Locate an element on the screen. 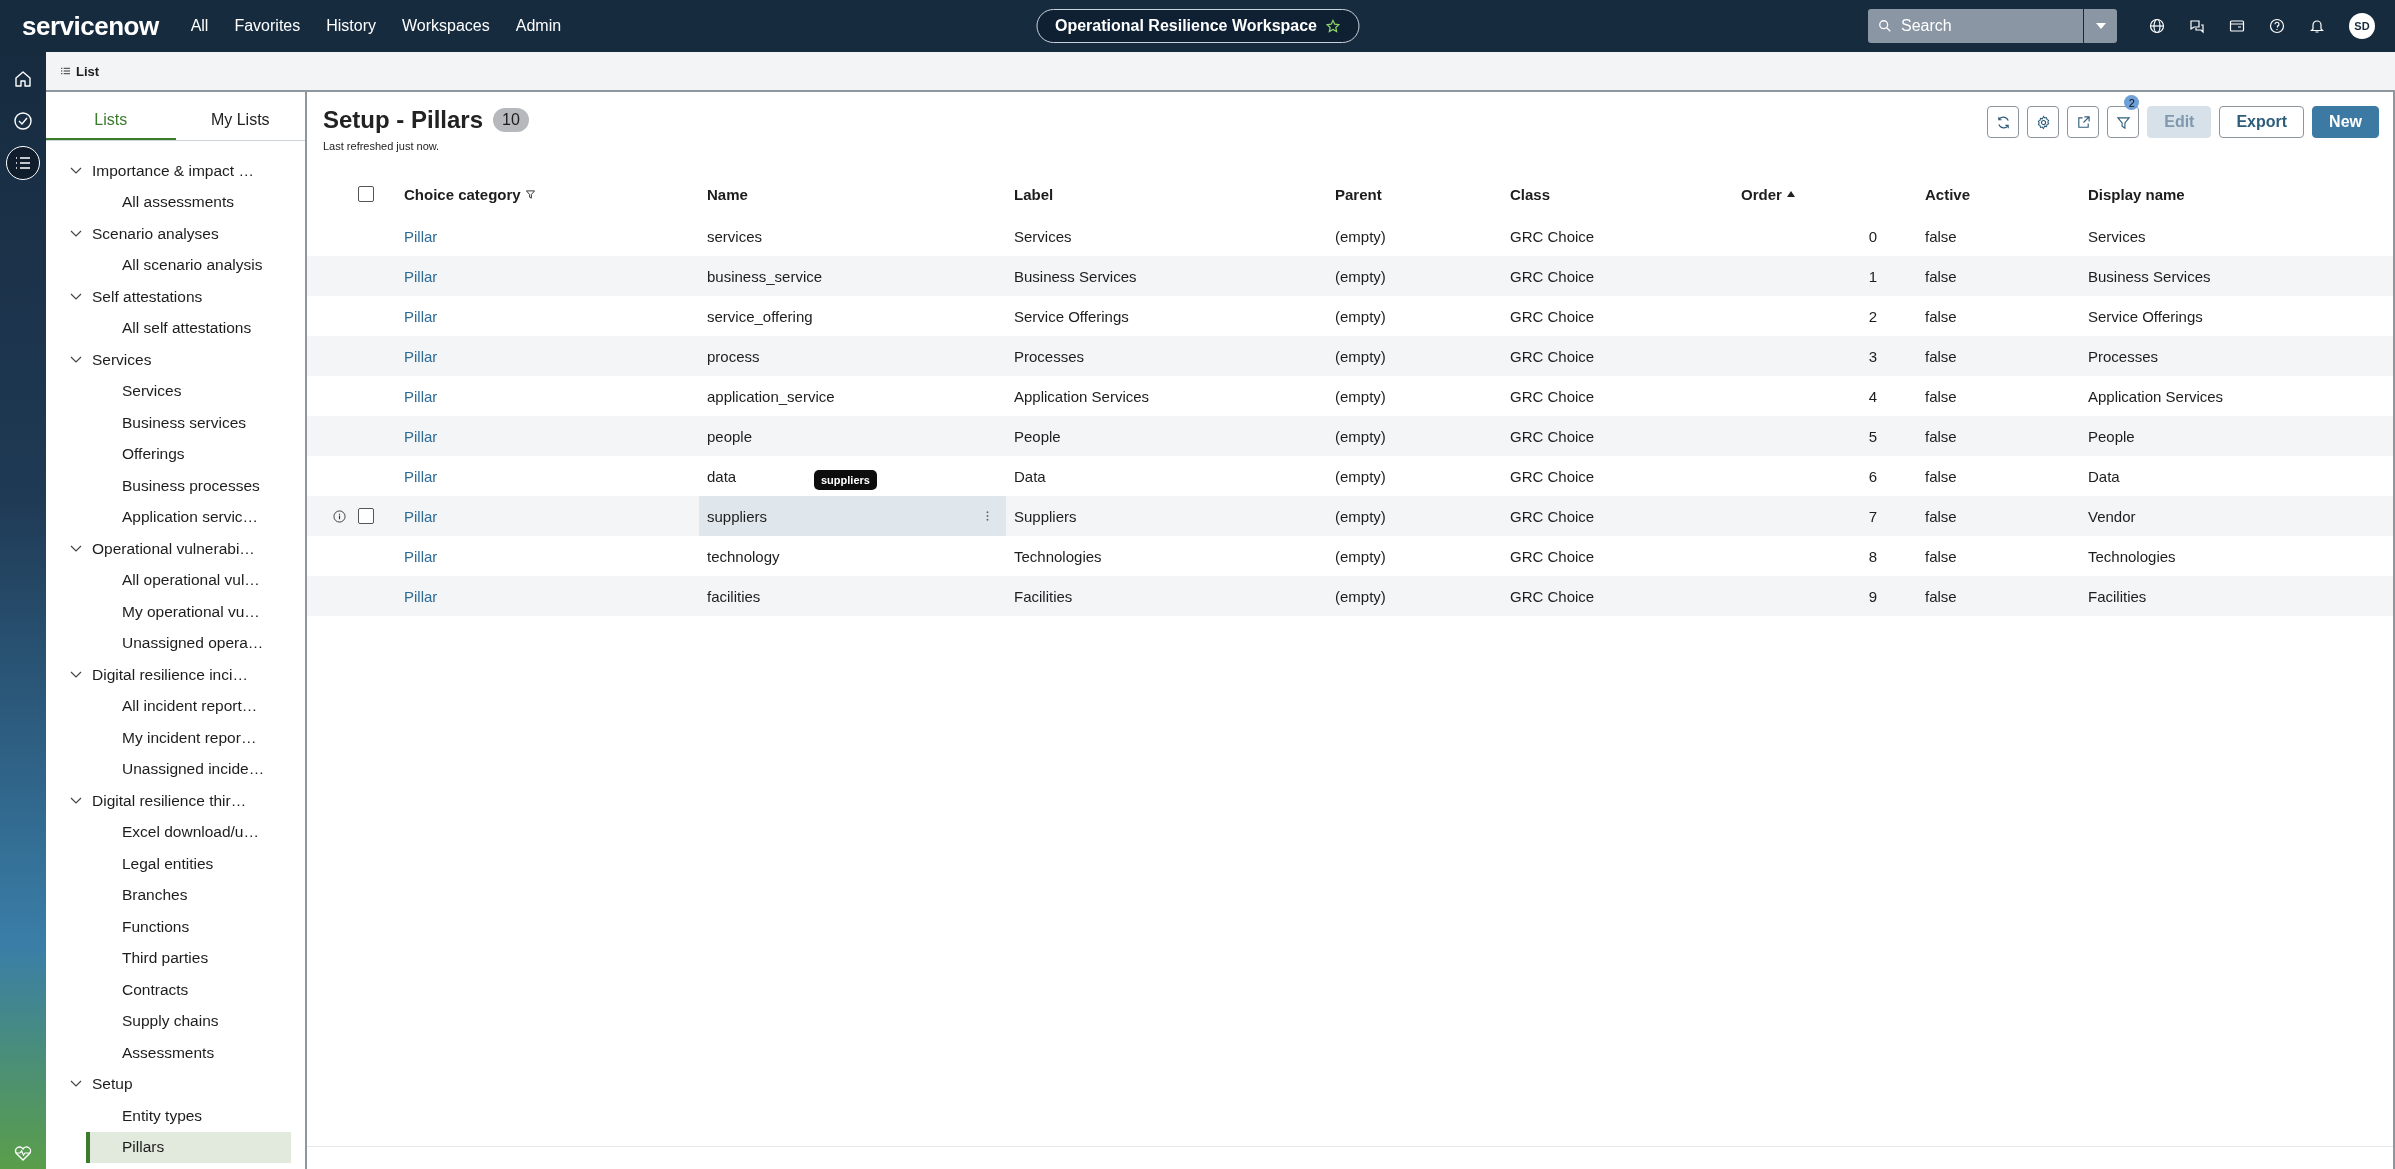  info-icon is located at coordinates (339, 516).